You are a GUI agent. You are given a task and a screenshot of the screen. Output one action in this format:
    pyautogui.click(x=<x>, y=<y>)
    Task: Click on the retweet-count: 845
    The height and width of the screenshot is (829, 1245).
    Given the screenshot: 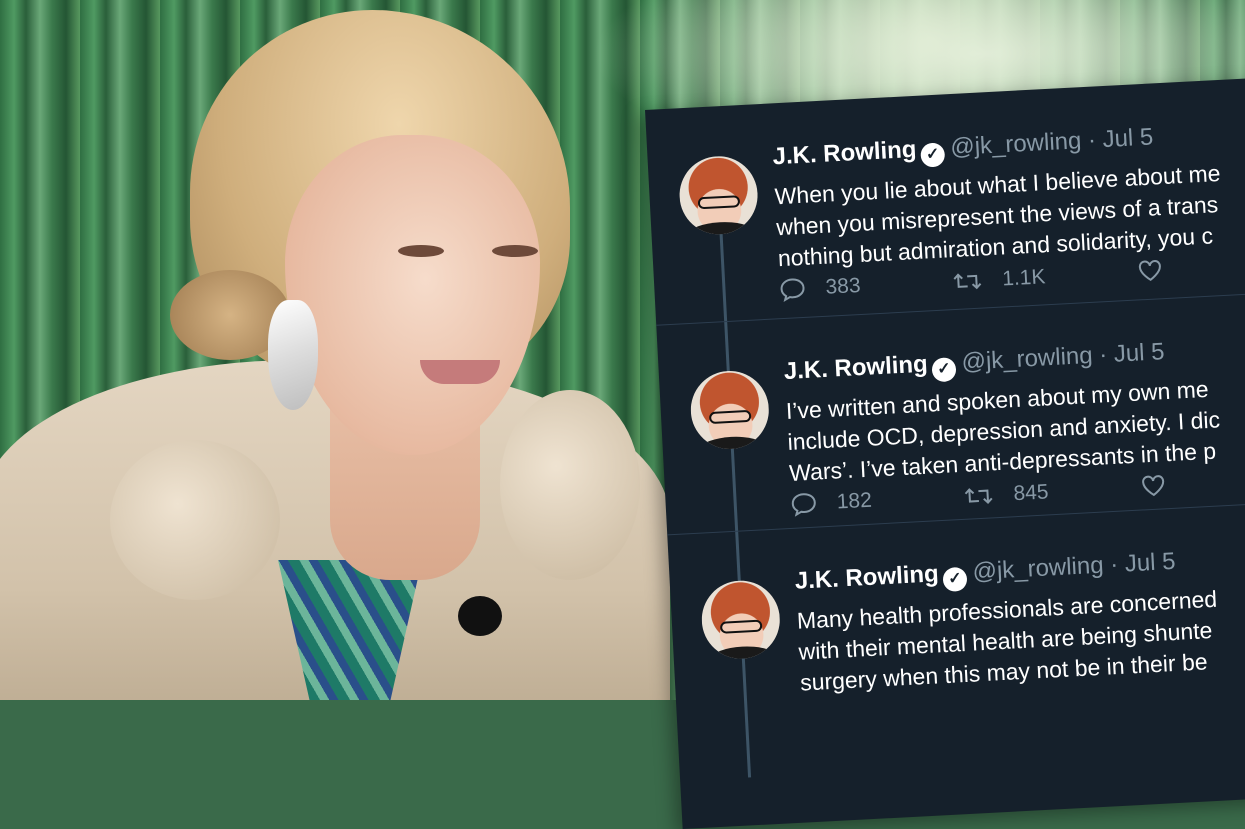 What is the action you would take?
    pyautogui.click(x=1031, y=493)
    